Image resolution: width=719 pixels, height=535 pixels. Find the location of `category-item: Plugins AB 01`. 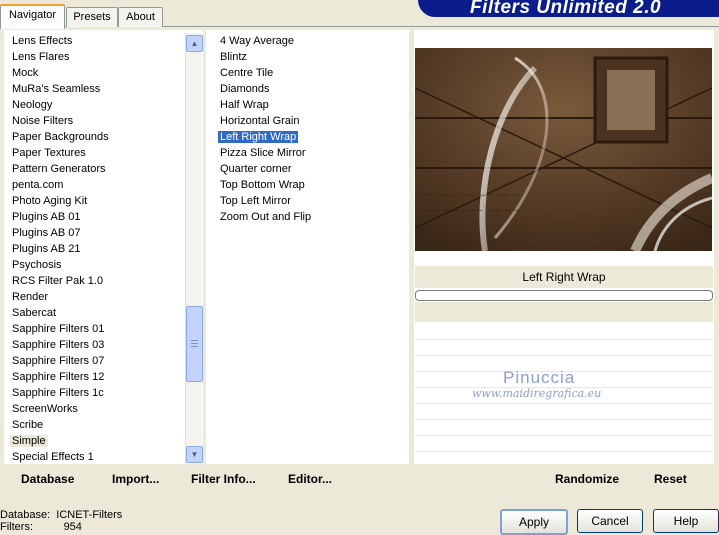

category-item: Plugins AB 01 is located at coordinates (46, 217).